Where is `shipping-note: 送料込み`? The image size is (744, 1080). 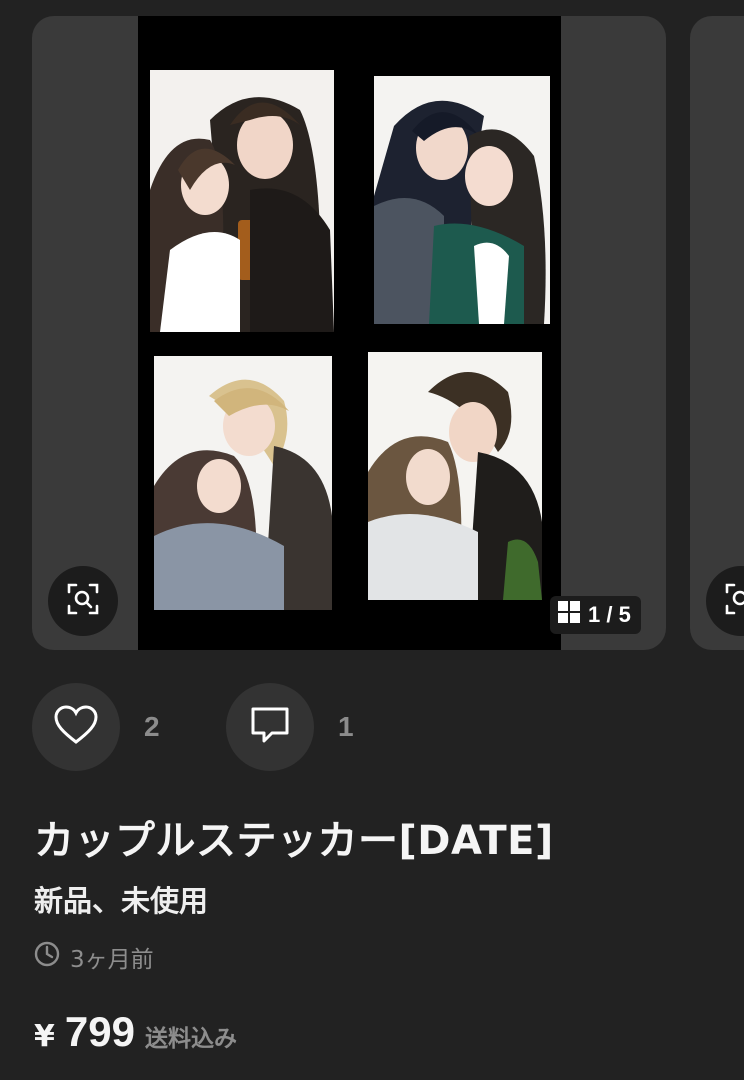
shipping-note: 送料込み is located at coordinates (190, 1039).